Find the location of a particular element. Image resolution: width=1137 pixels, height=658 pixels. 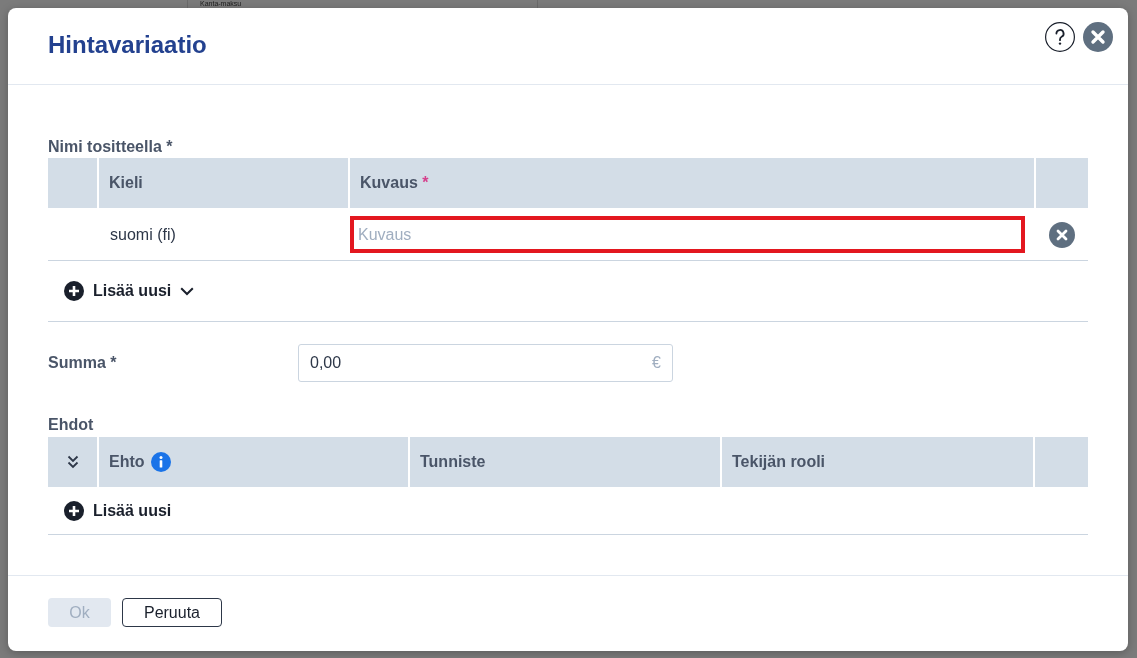

field-label: Summa * is located at coordinates (83, 363).